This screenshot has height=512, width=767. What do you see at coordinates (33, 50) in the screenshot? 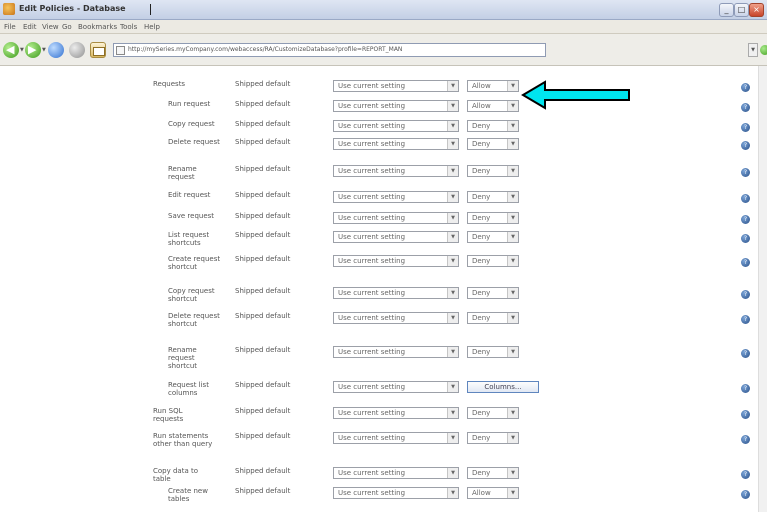
I see `forward-button: ▶` at bounding box center [33, 50].